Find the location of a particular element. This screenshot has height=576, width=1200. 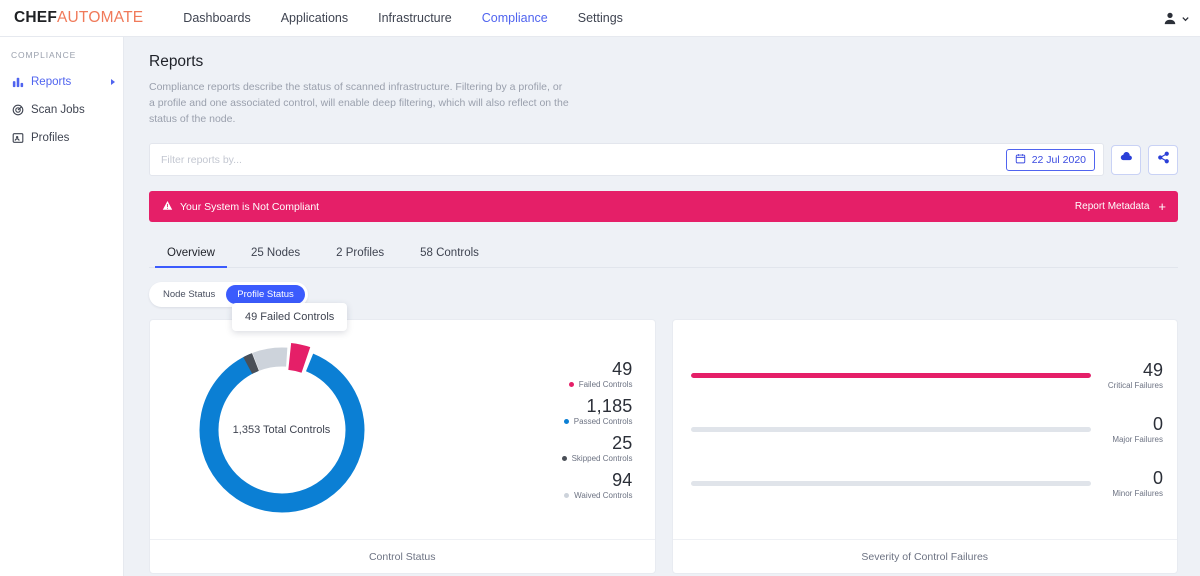

chevron-right-icon is located at coordinates (113, 81).